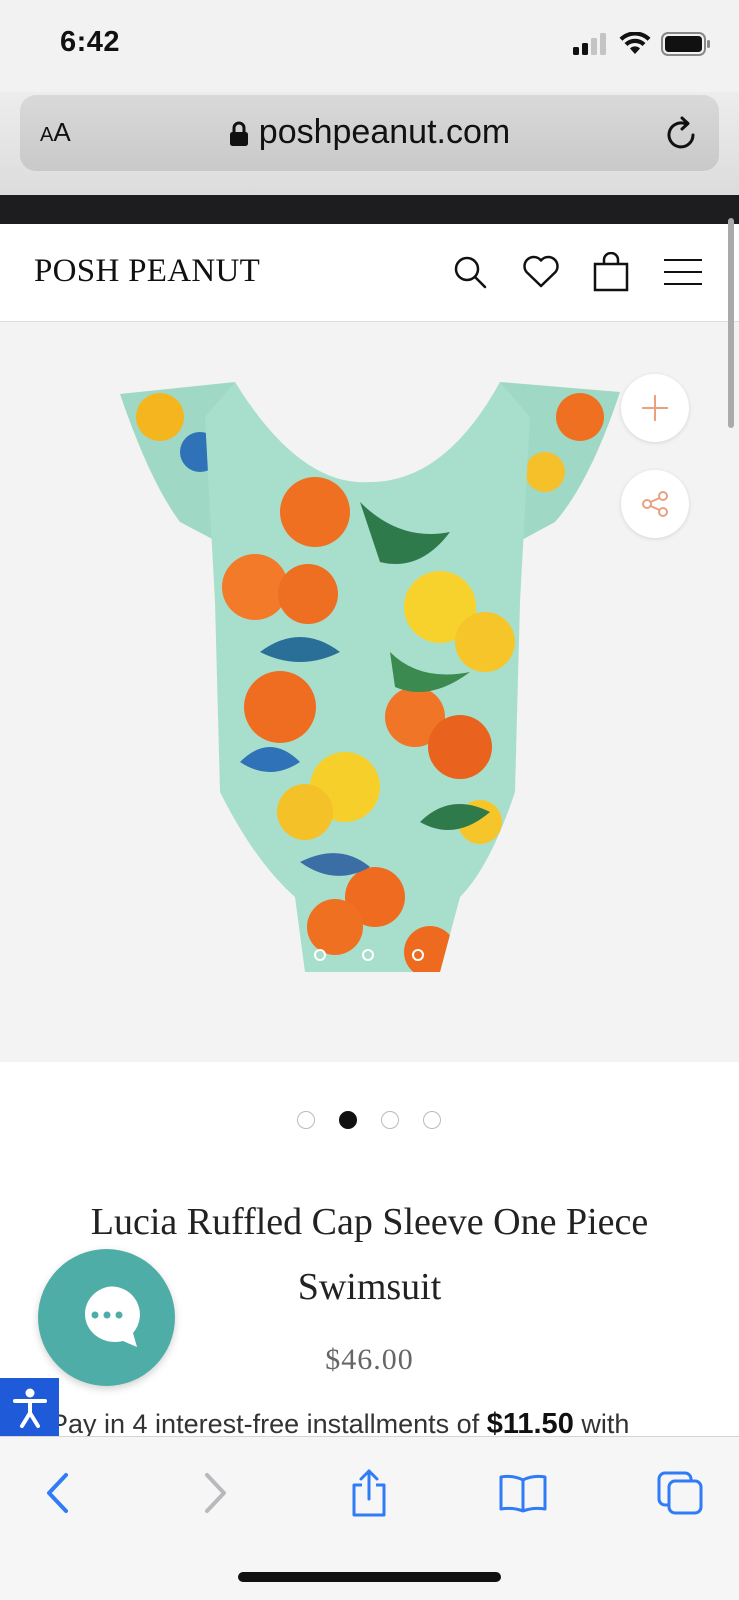 The height and width of the screenshot is (1600, 739). What do you see at coordinates (541, 272) in the screenshot?
I see `heart-icon` at bounding box center [541, 272].